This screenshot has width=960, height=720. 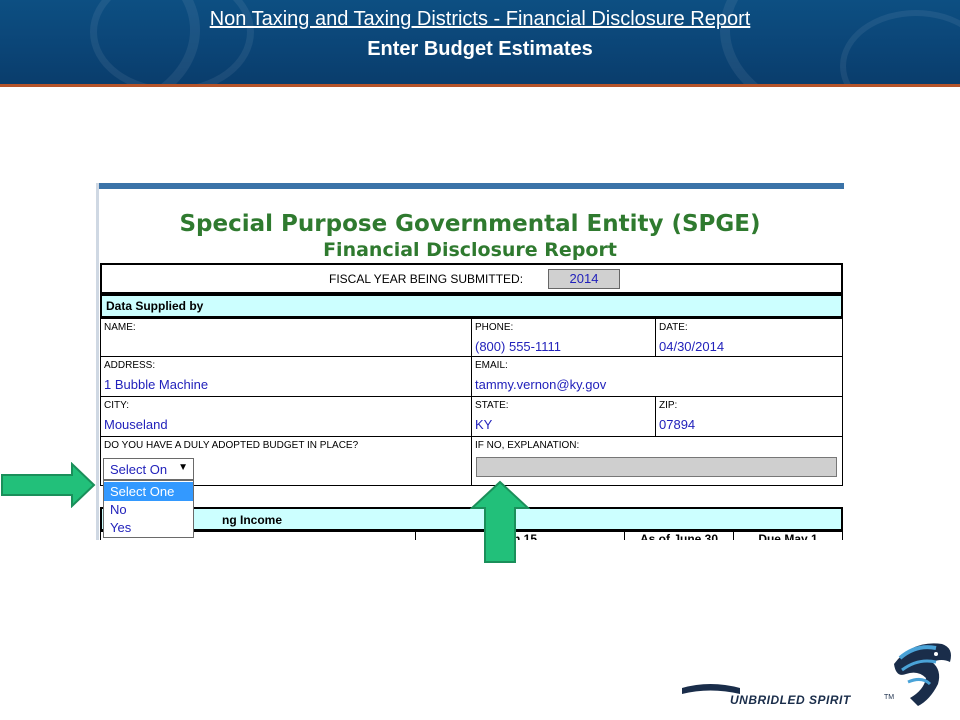 I want to click on income-heading-text: ng Income, so click(x=252, y=520).